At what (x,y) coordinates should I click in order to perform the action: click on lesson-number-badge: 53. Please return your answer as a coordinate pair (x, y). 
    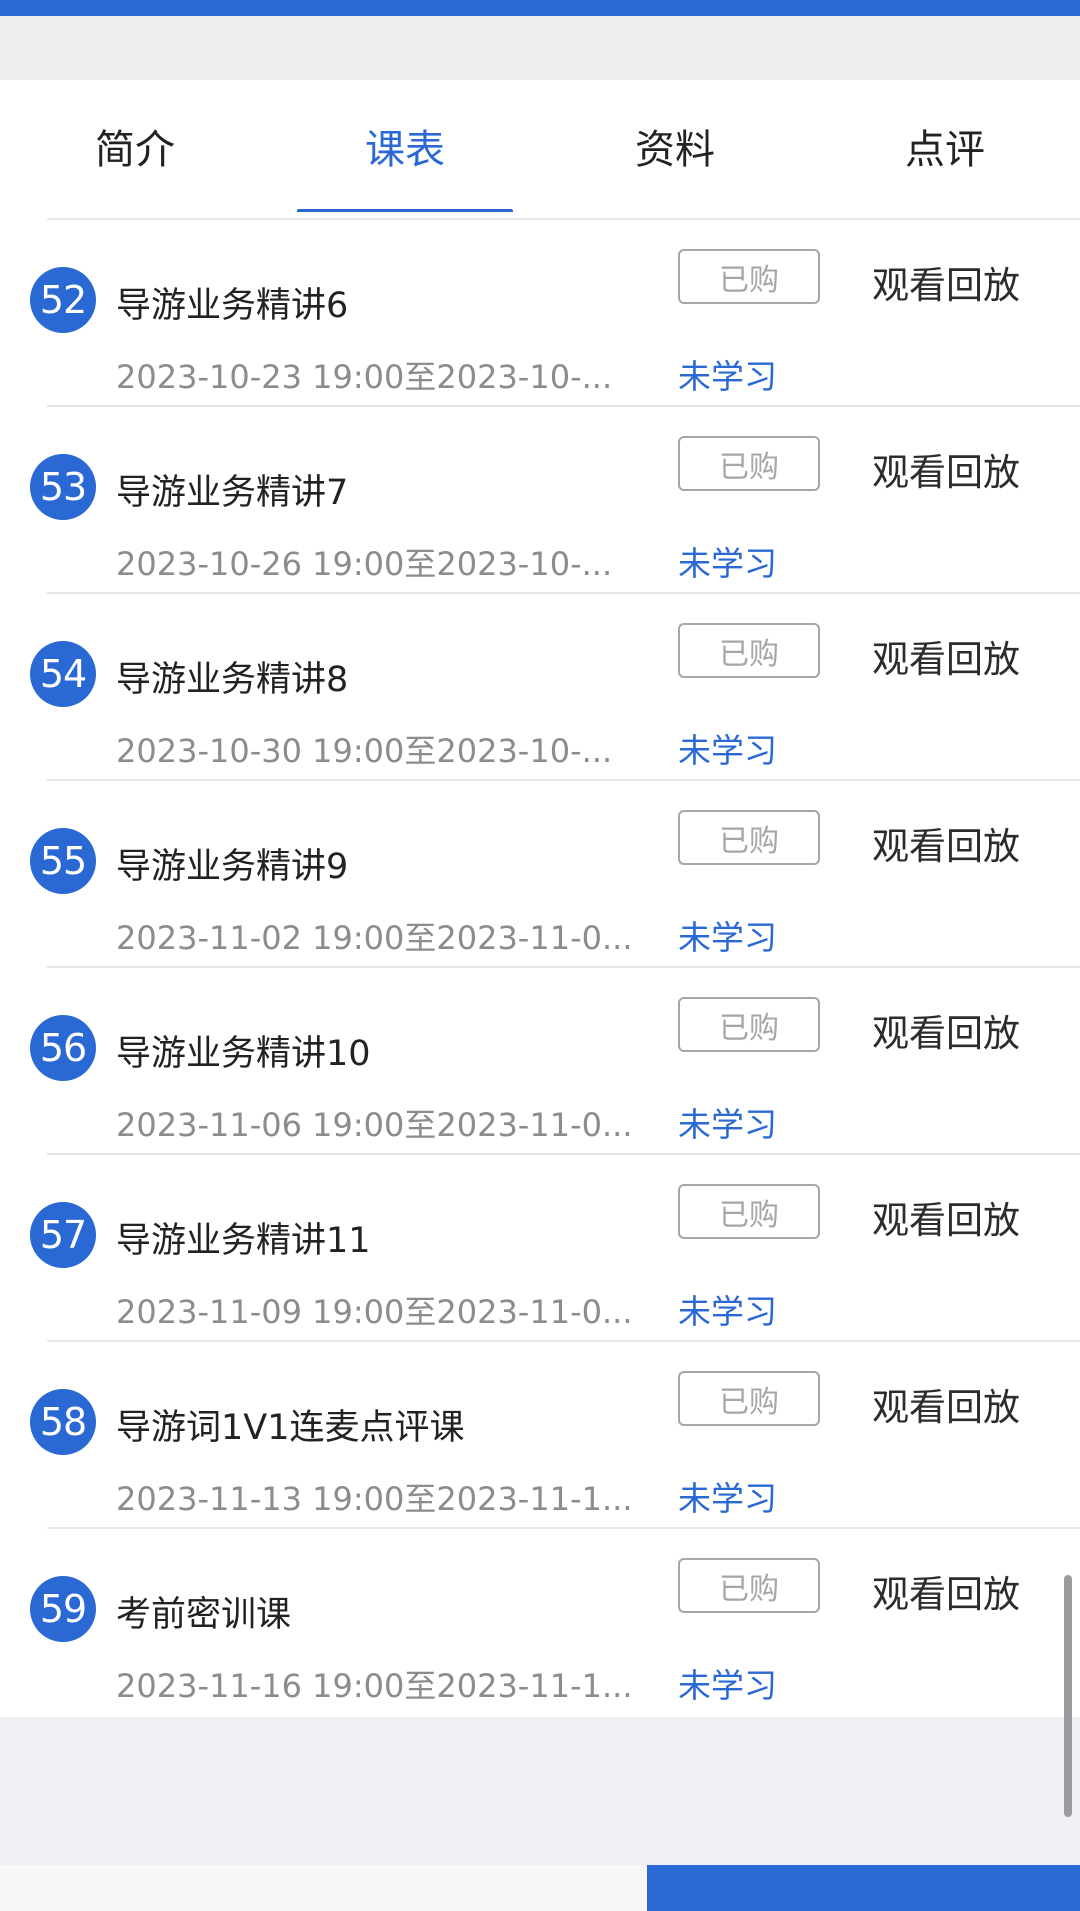
    Looking at the image, I should click on (63, 487).